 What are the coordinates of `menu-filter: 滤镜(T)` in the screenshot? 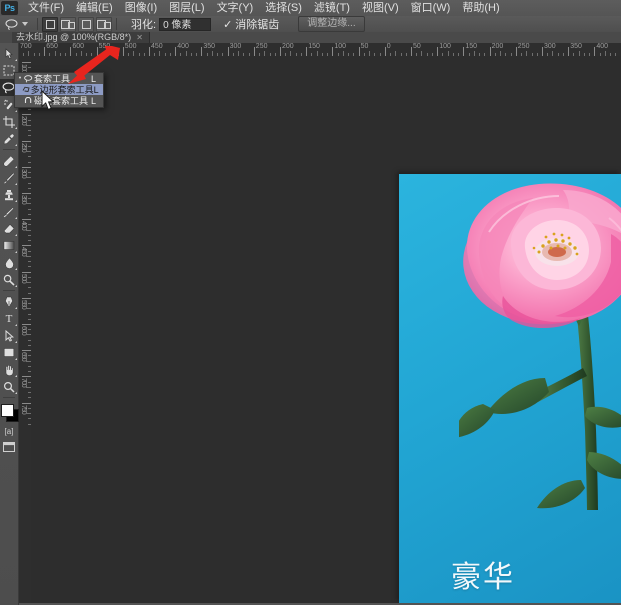 It's located at (332, 8).